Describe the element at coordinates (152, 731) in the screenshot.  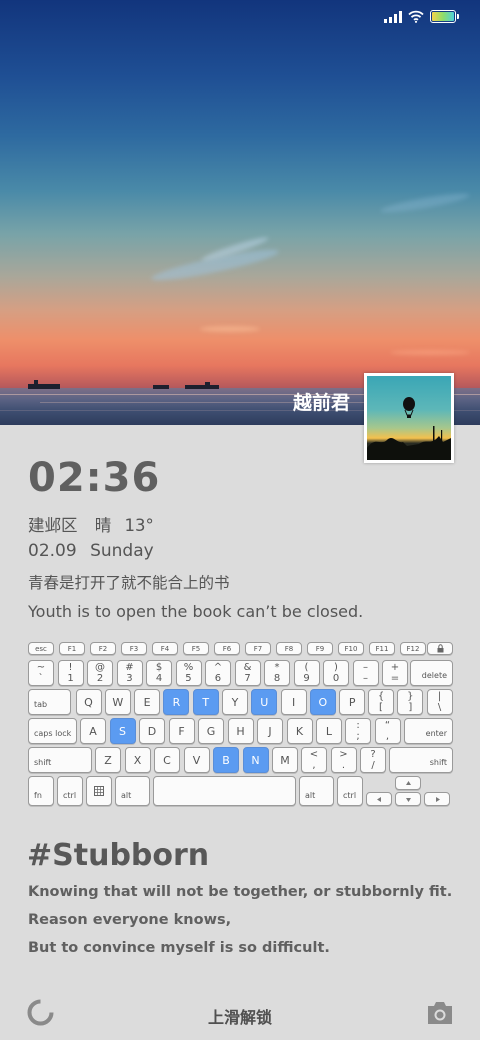
I see `key-d: D` at that location.